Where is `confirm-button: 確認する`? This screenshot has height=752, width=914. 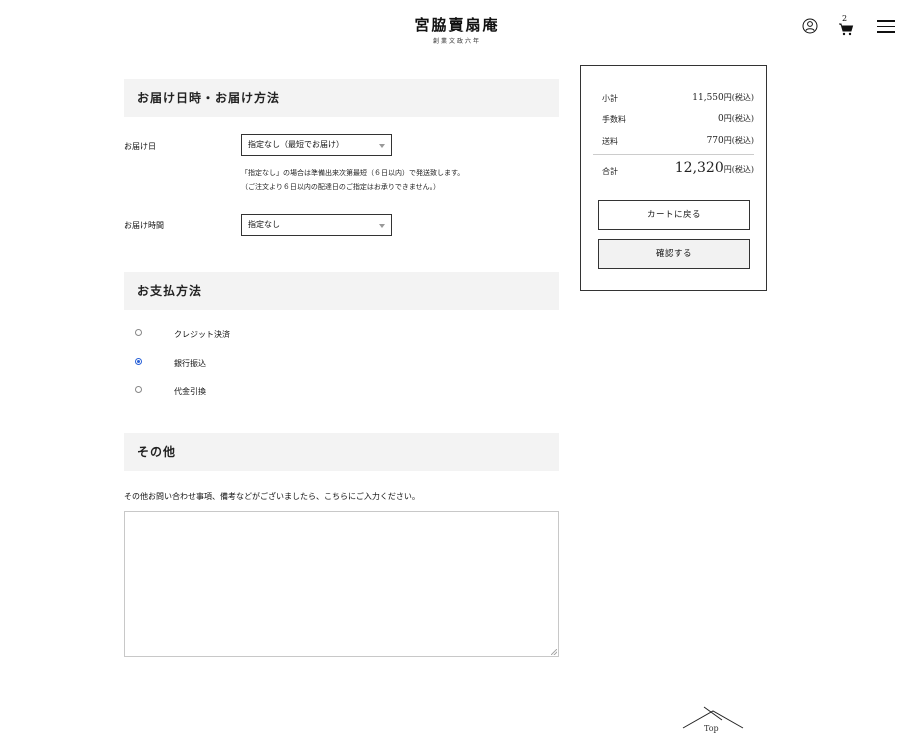 confirm-button: 確認する is located at coordinates (674, 254).